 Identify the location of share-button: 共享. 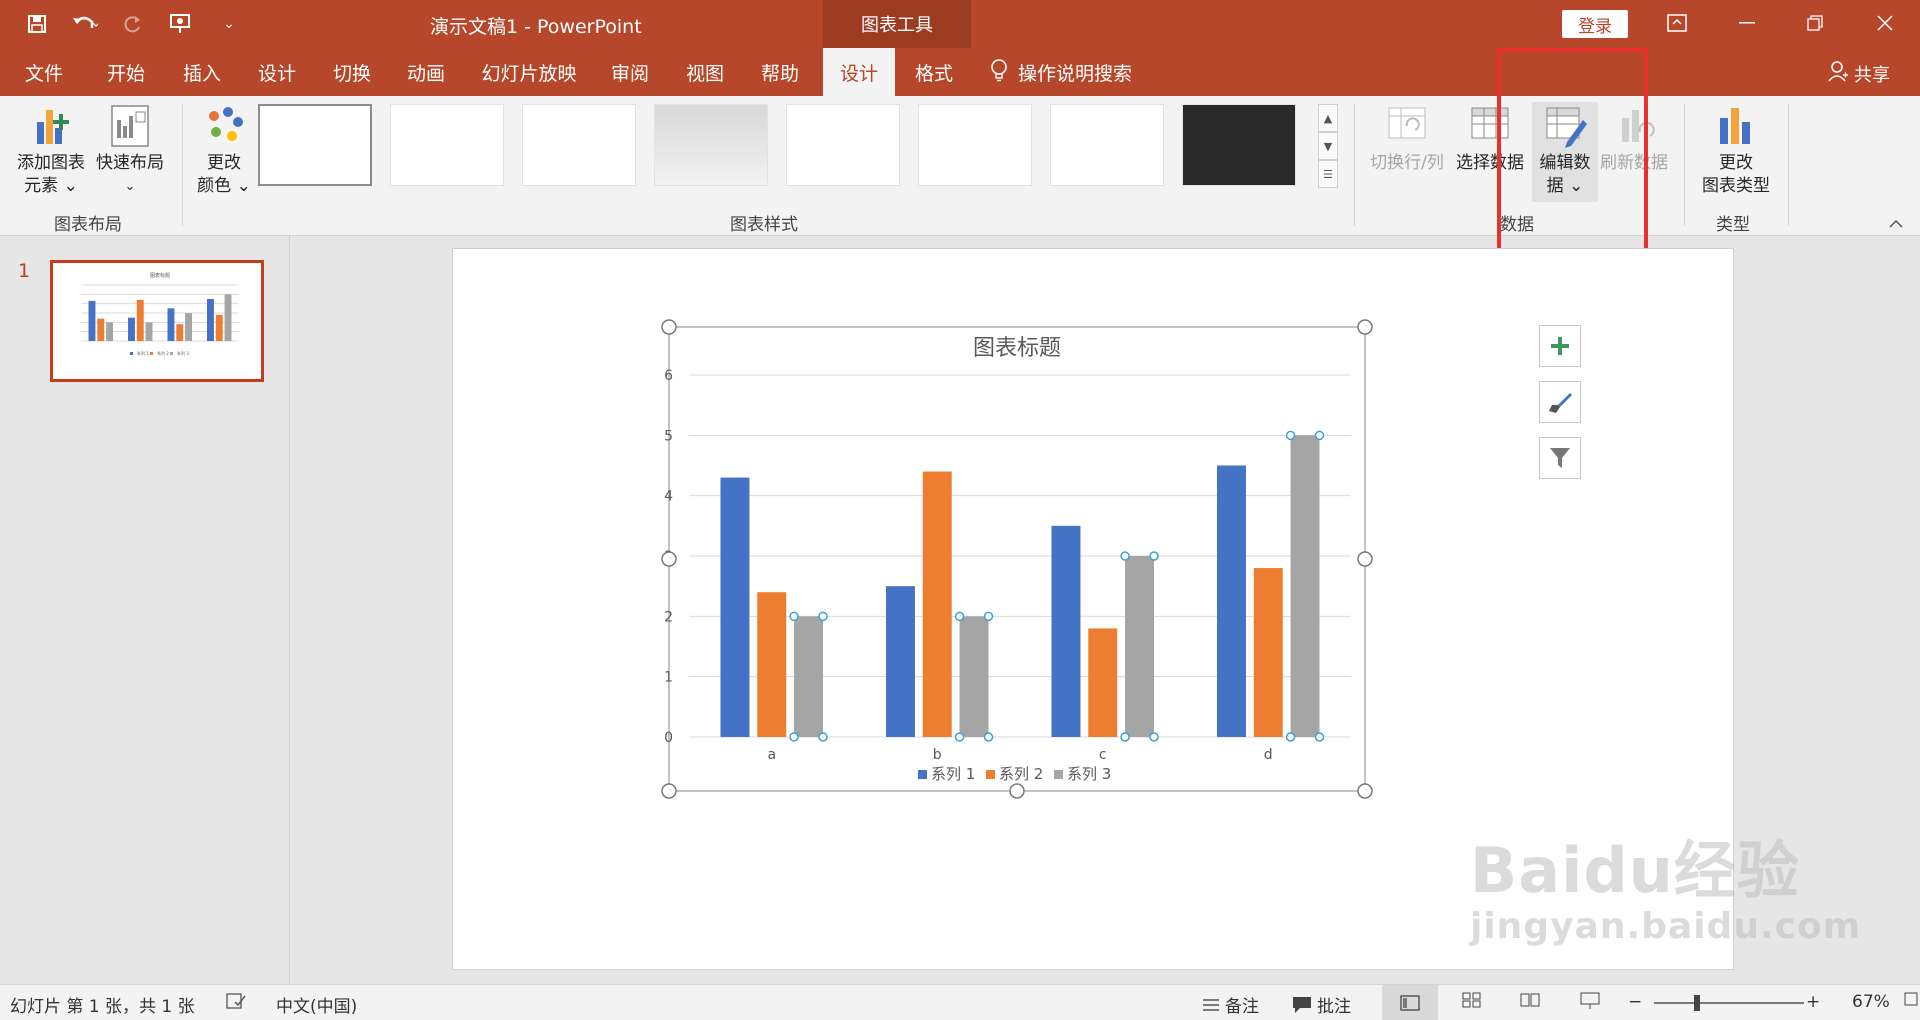
(1859, 73).